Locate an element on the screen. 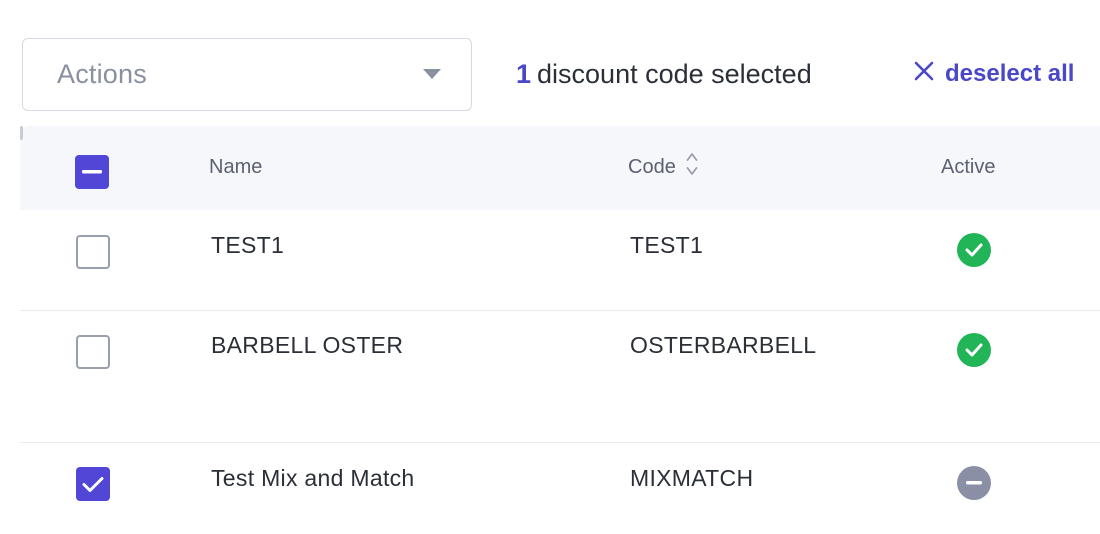 The height and width of the screenshot is (534, 1100). chevron-down-icon is located at coordinates (432, 74).